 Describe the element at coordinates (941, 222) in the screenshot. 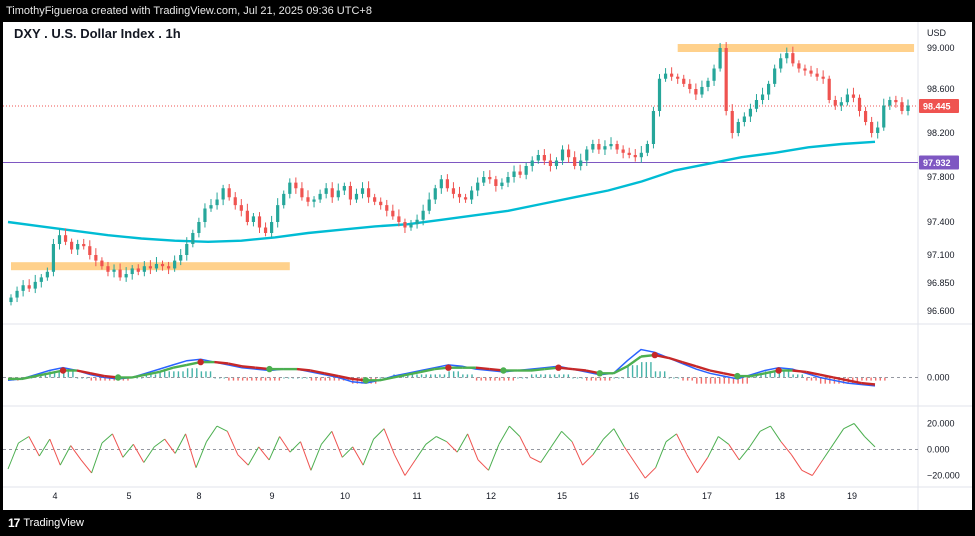

I see `price-tick-label: 97.400` at that location.